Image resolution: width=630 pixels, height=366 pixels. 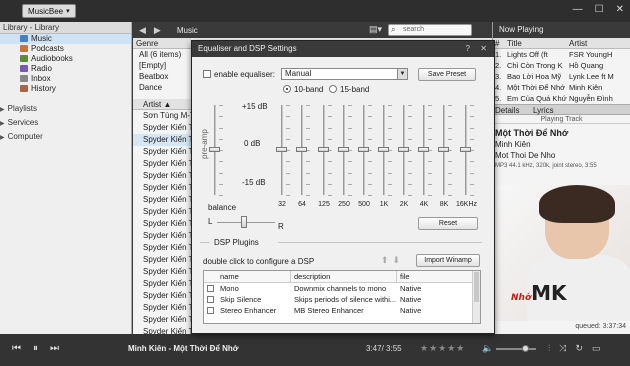 I want to click on plugin-scrollbar, so click(x=476, y=297).